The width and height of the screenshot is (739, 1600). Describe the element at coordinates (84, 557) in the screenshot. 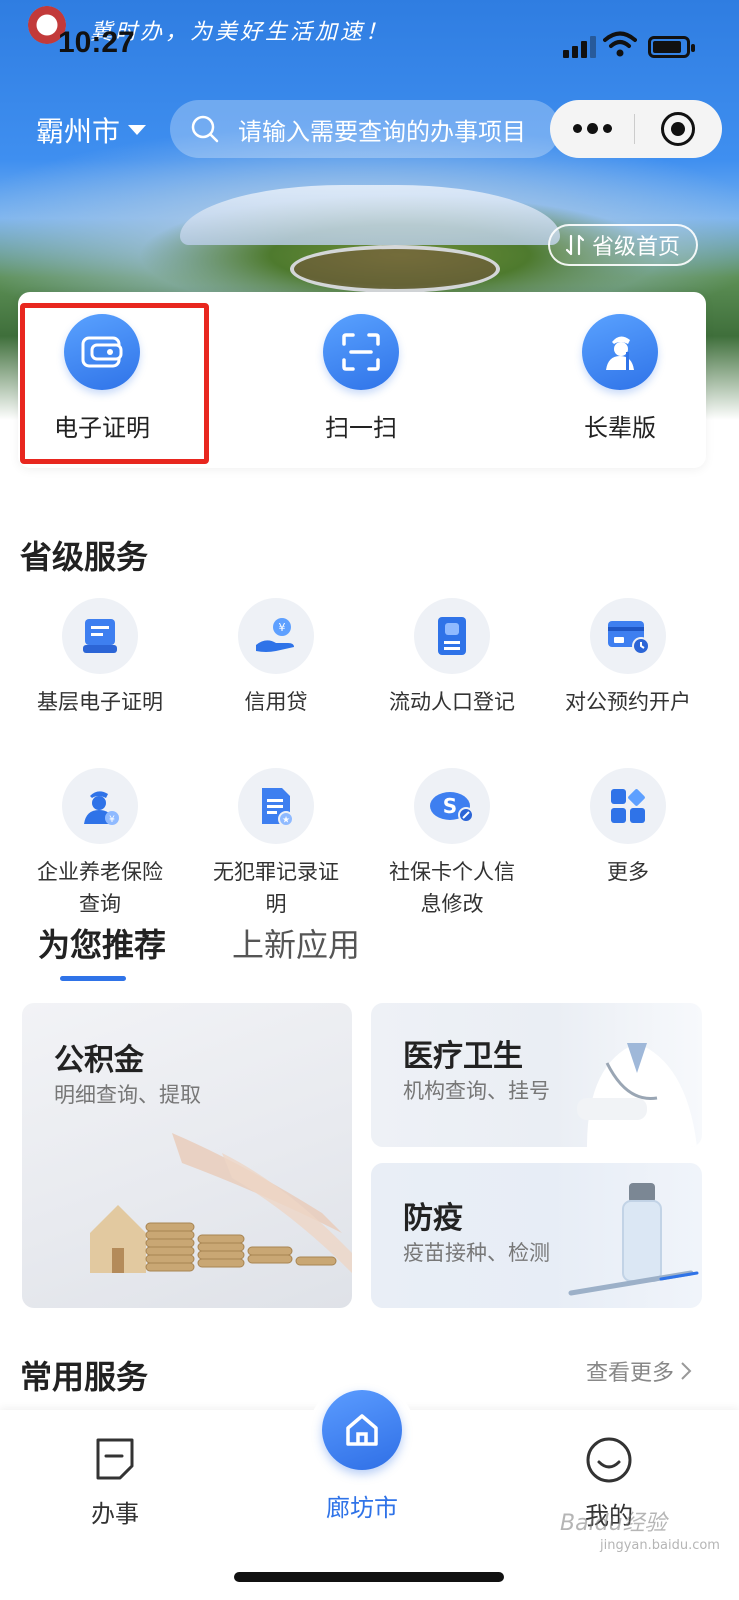

I see `provincial-services-title: 省级服务` at that location.